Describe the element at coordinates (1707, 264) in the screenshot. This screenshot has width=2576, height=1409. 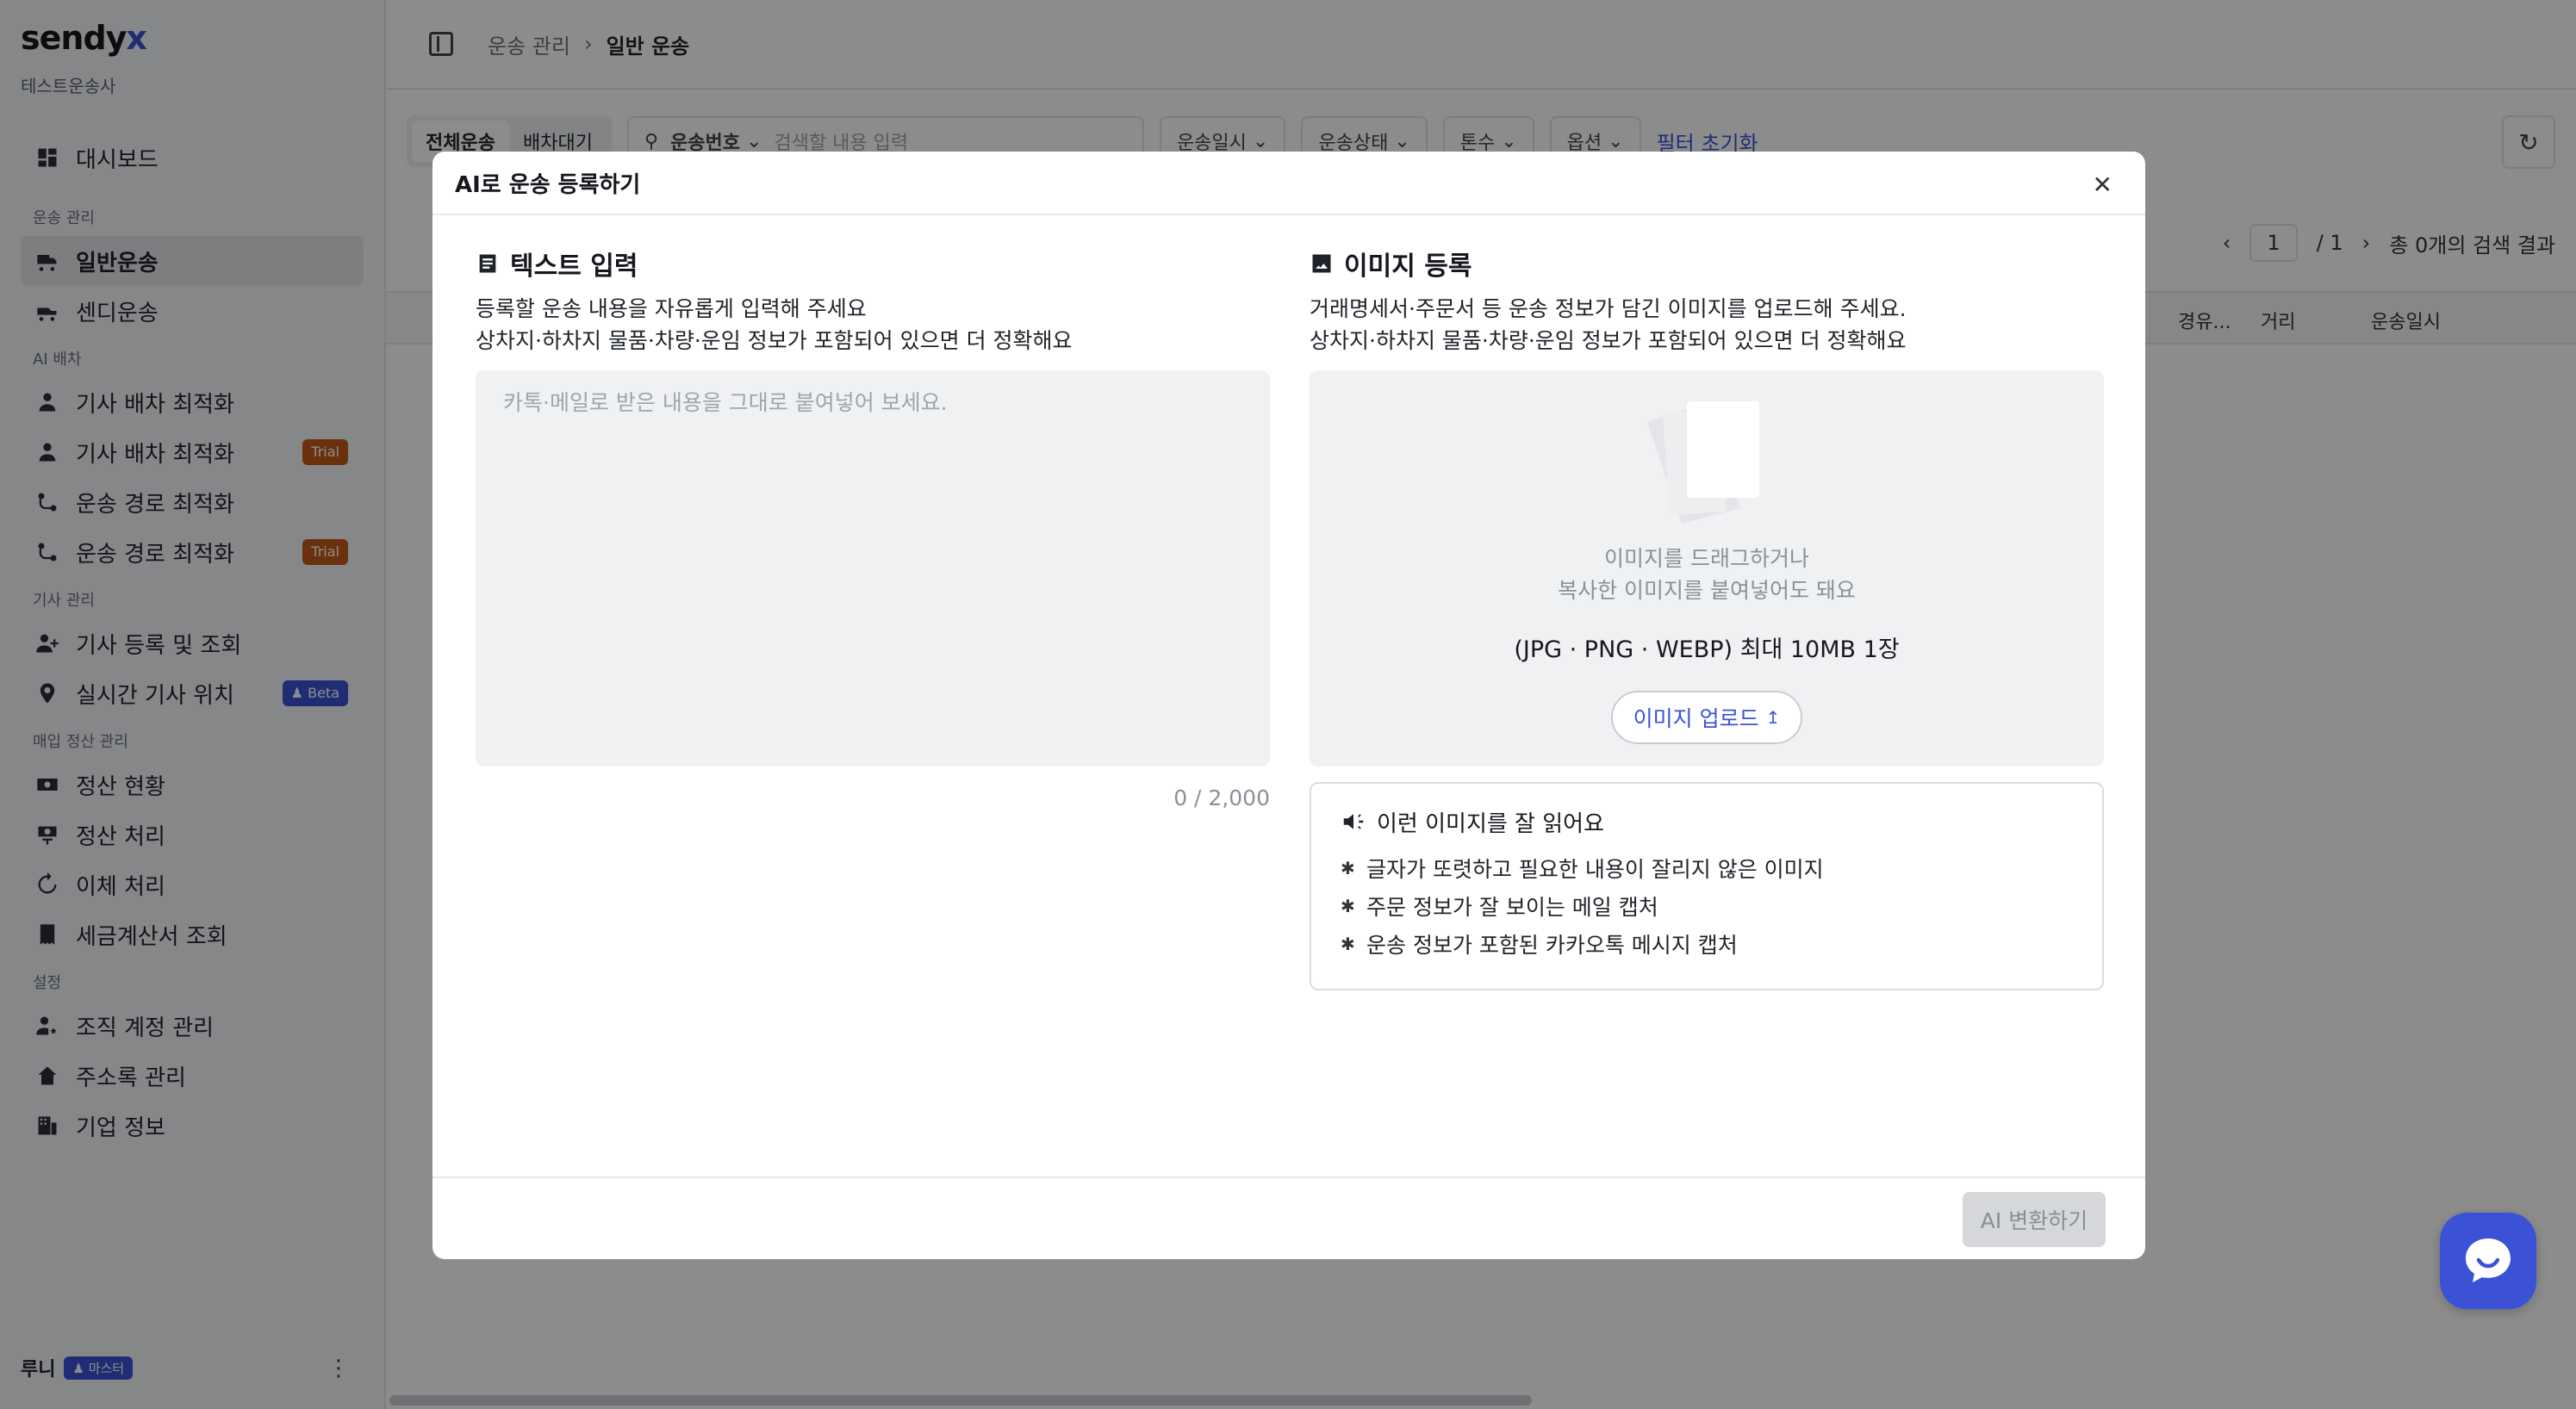
I see `section-title: 이미지 등록` at that location.